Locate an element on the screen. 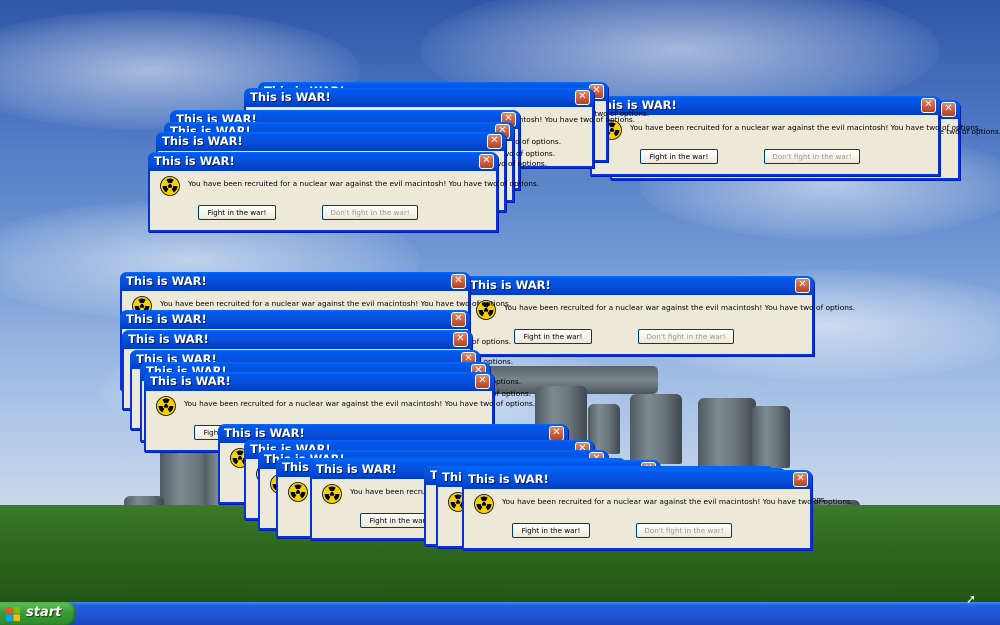 The width and height of the screenshot is (1000, 625). start-button: start is located at coordinates (38, 613).